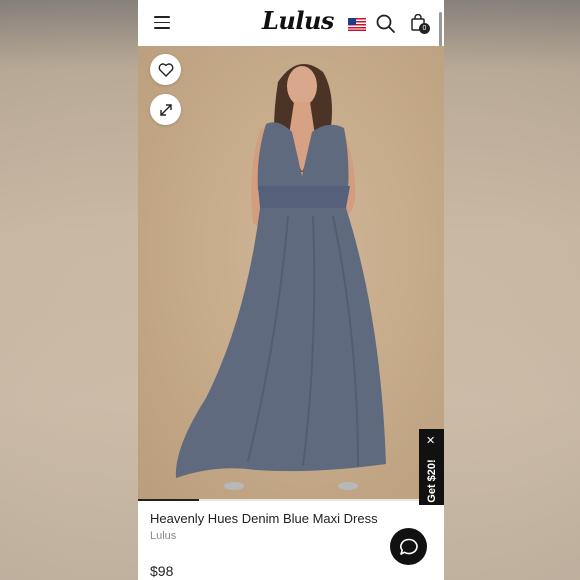 The width and height of the screenshot is (580, 580). What do you see at coordinates (432, 481) in the screenshot?
I see `promo-label: Get $20!` at bounding box center [432, 481].